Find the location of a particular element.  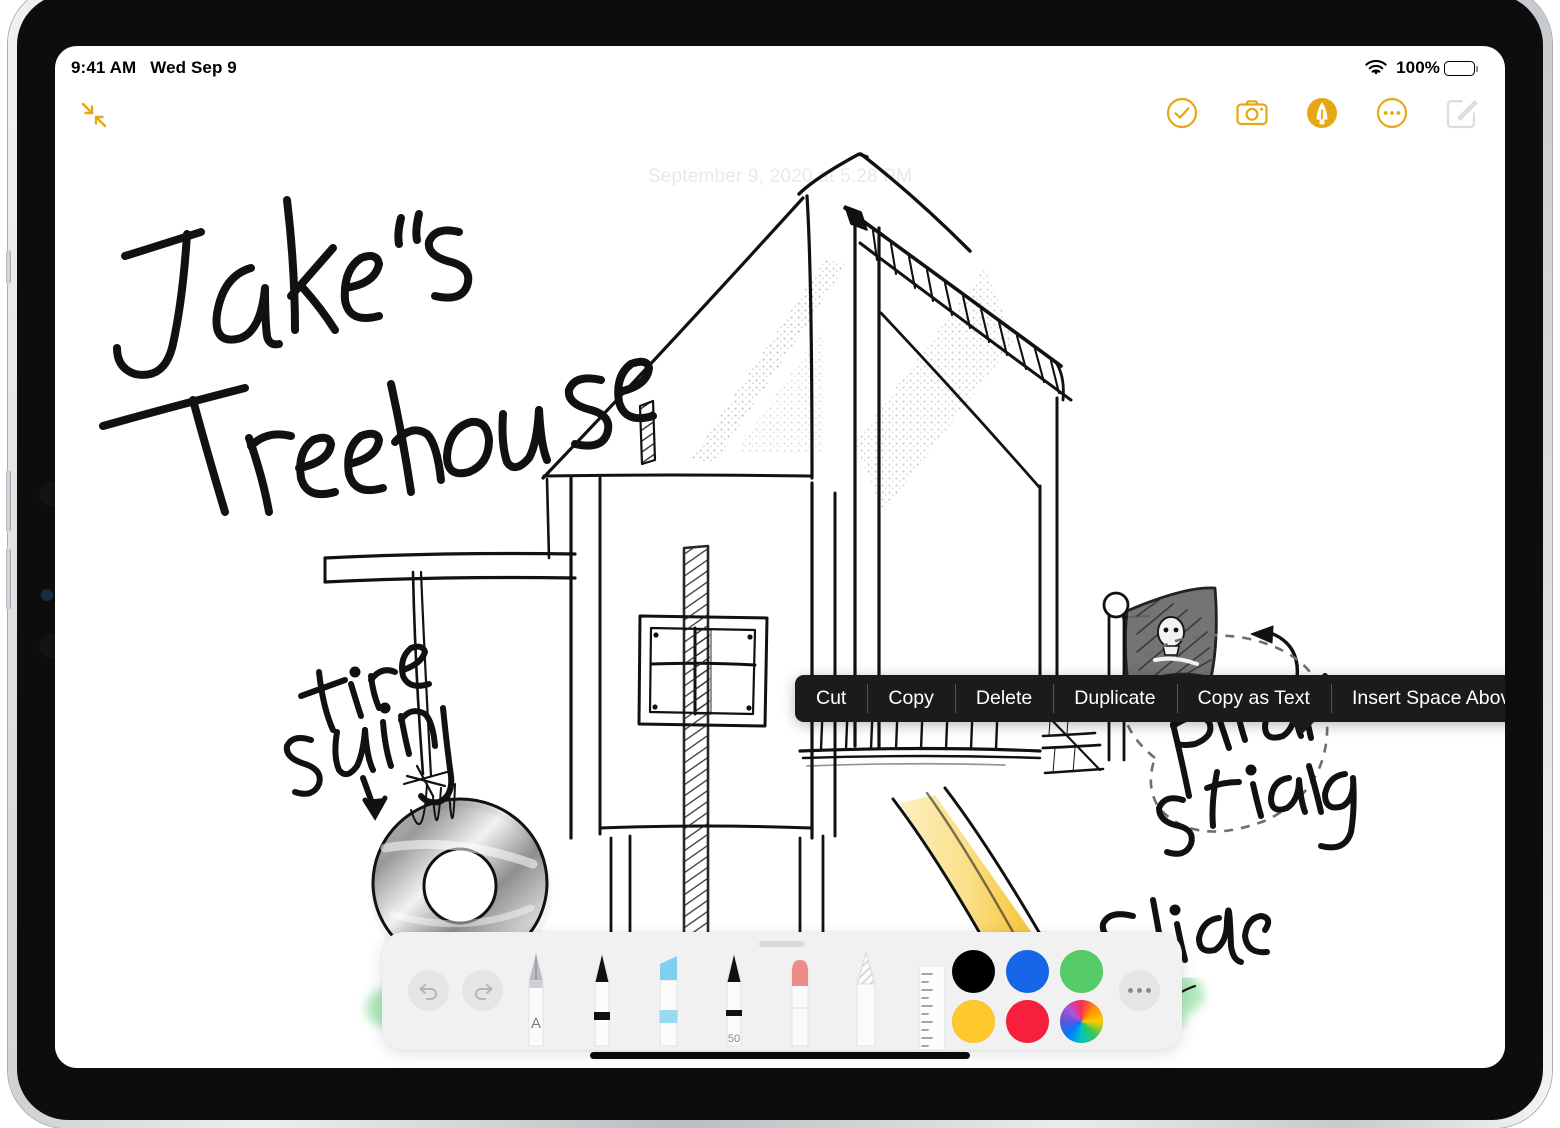

tool-highlighter is located at coordinates (668, 1000).